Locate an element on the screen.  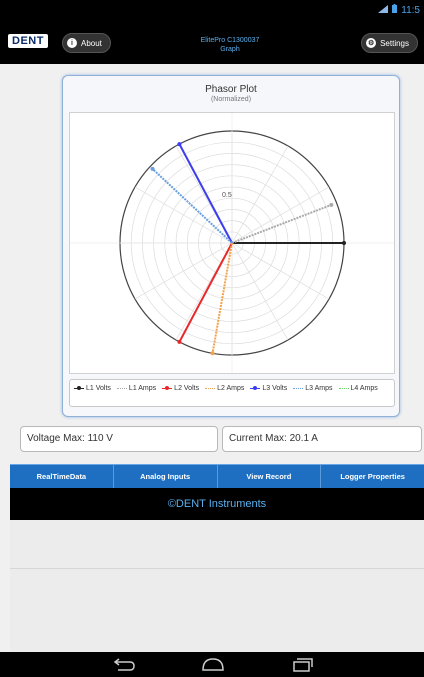
voltage-max-box: Voltage Max: 110 V is located at coordinates (119, 439).